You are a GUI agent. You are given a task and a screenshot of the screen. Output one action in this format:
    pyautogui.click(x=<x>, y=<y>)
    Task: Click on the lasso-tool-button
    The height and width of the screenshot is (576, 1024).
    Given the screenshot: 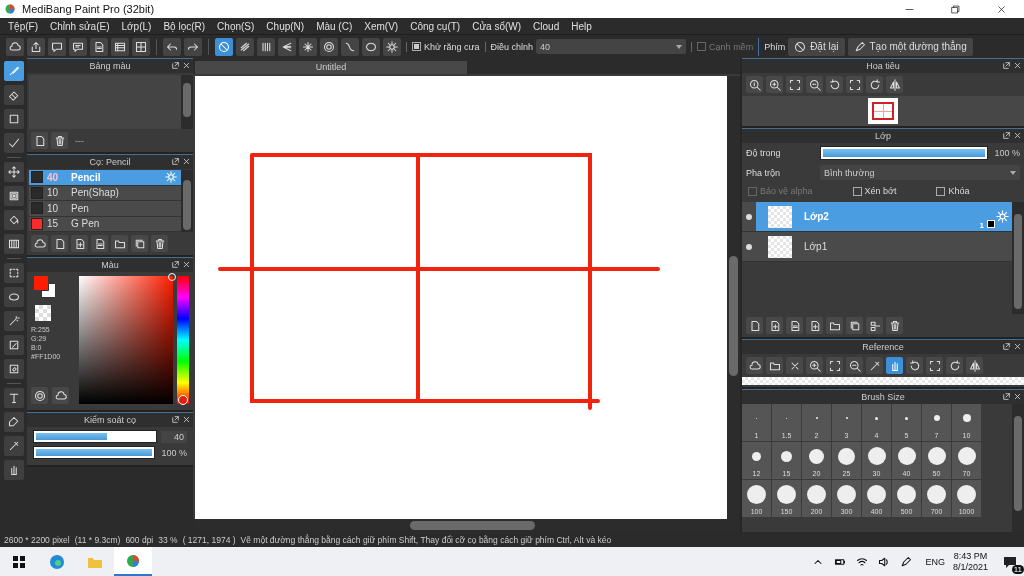 What is the action you would take?
    pyautogui.click(x=13, y=297)
    